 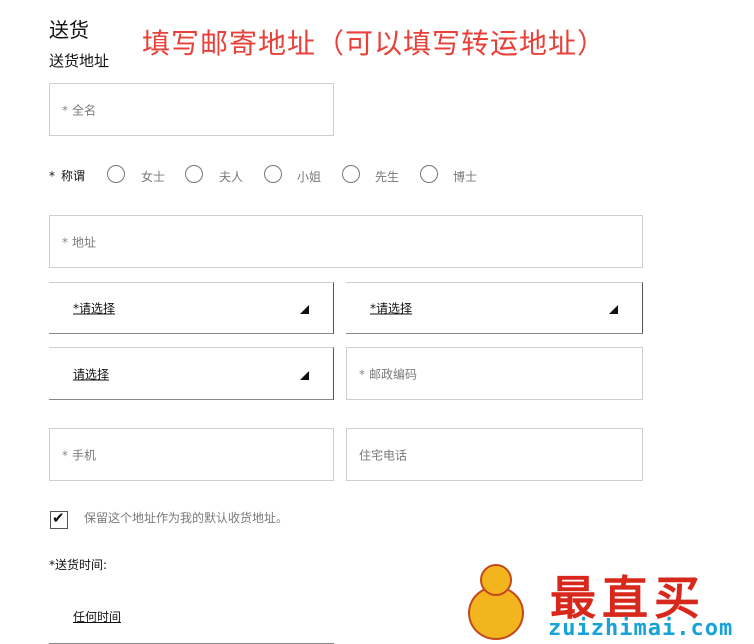 What do you see at coordinates (191, 109) in the screenshot?
I see `full-name-field: * 全名` at bounding box center [191, 109].